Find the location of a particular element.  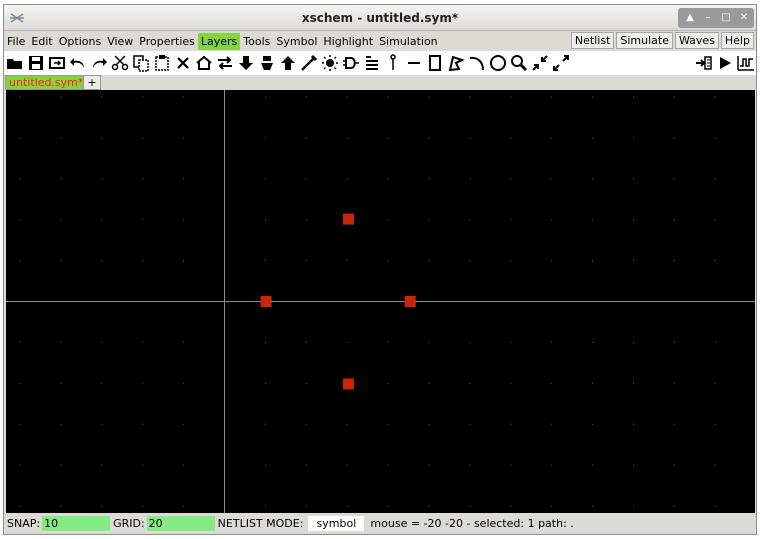

menu-view: View is located at coordinates (120, 41).